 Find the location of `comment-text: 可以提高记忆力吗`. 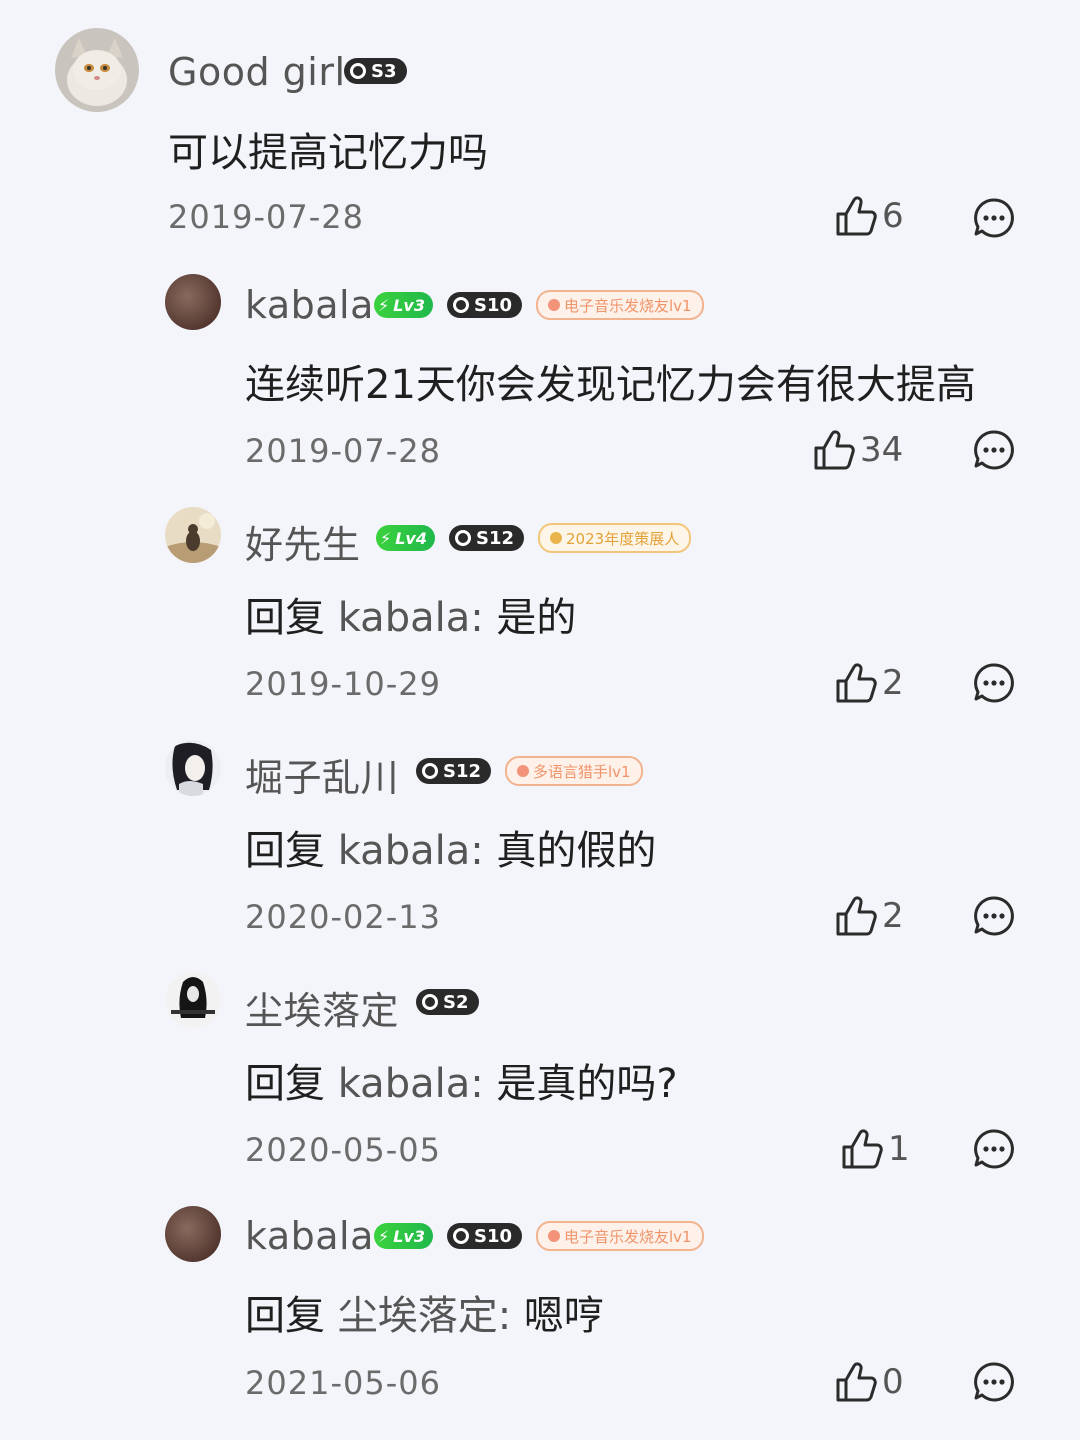

comment-text: 可以提高记忆力吗 is located at coordinates (328, 153).